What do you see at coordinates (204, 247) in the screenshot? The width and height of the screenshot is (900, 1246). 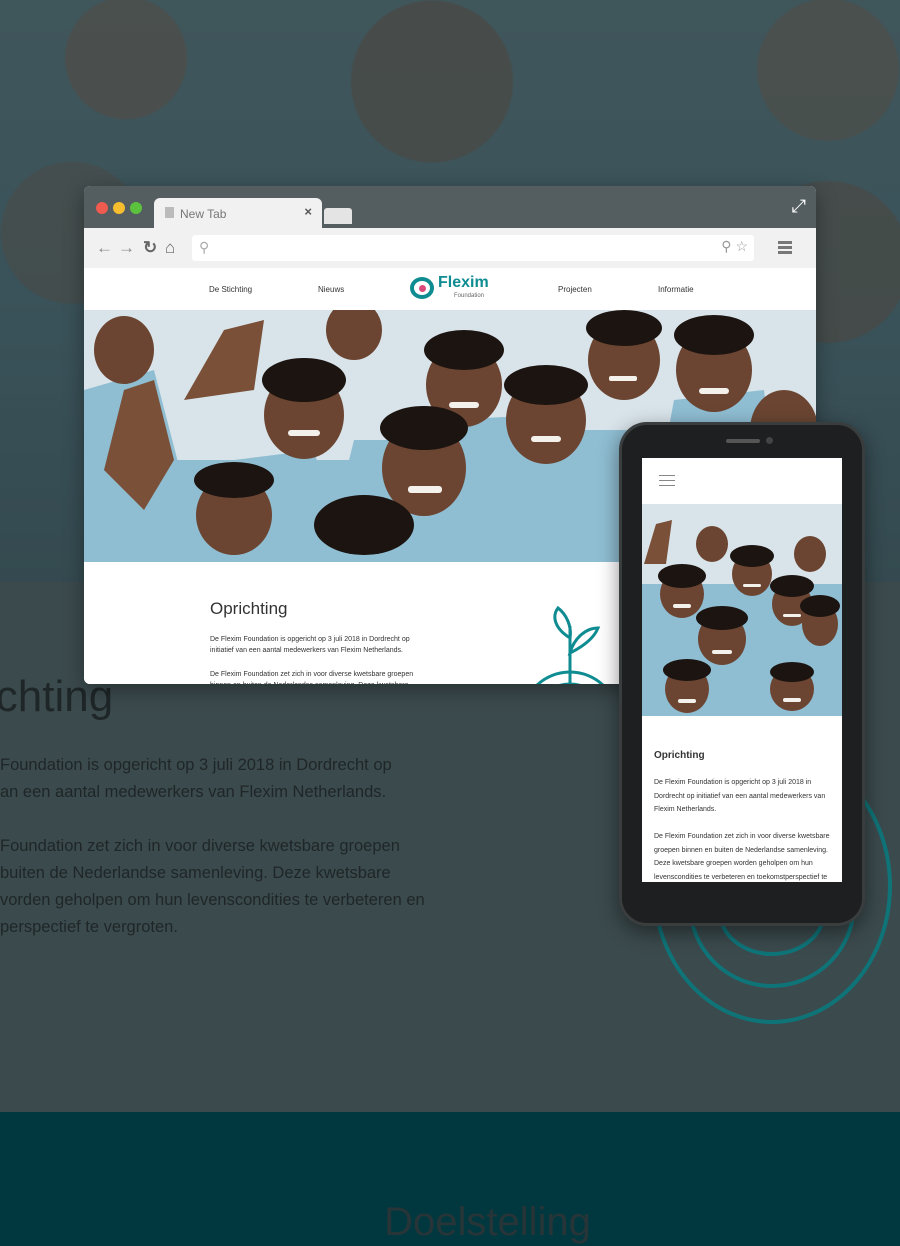 I see `search-icon: ⚲` at bounding box center [204, 247].